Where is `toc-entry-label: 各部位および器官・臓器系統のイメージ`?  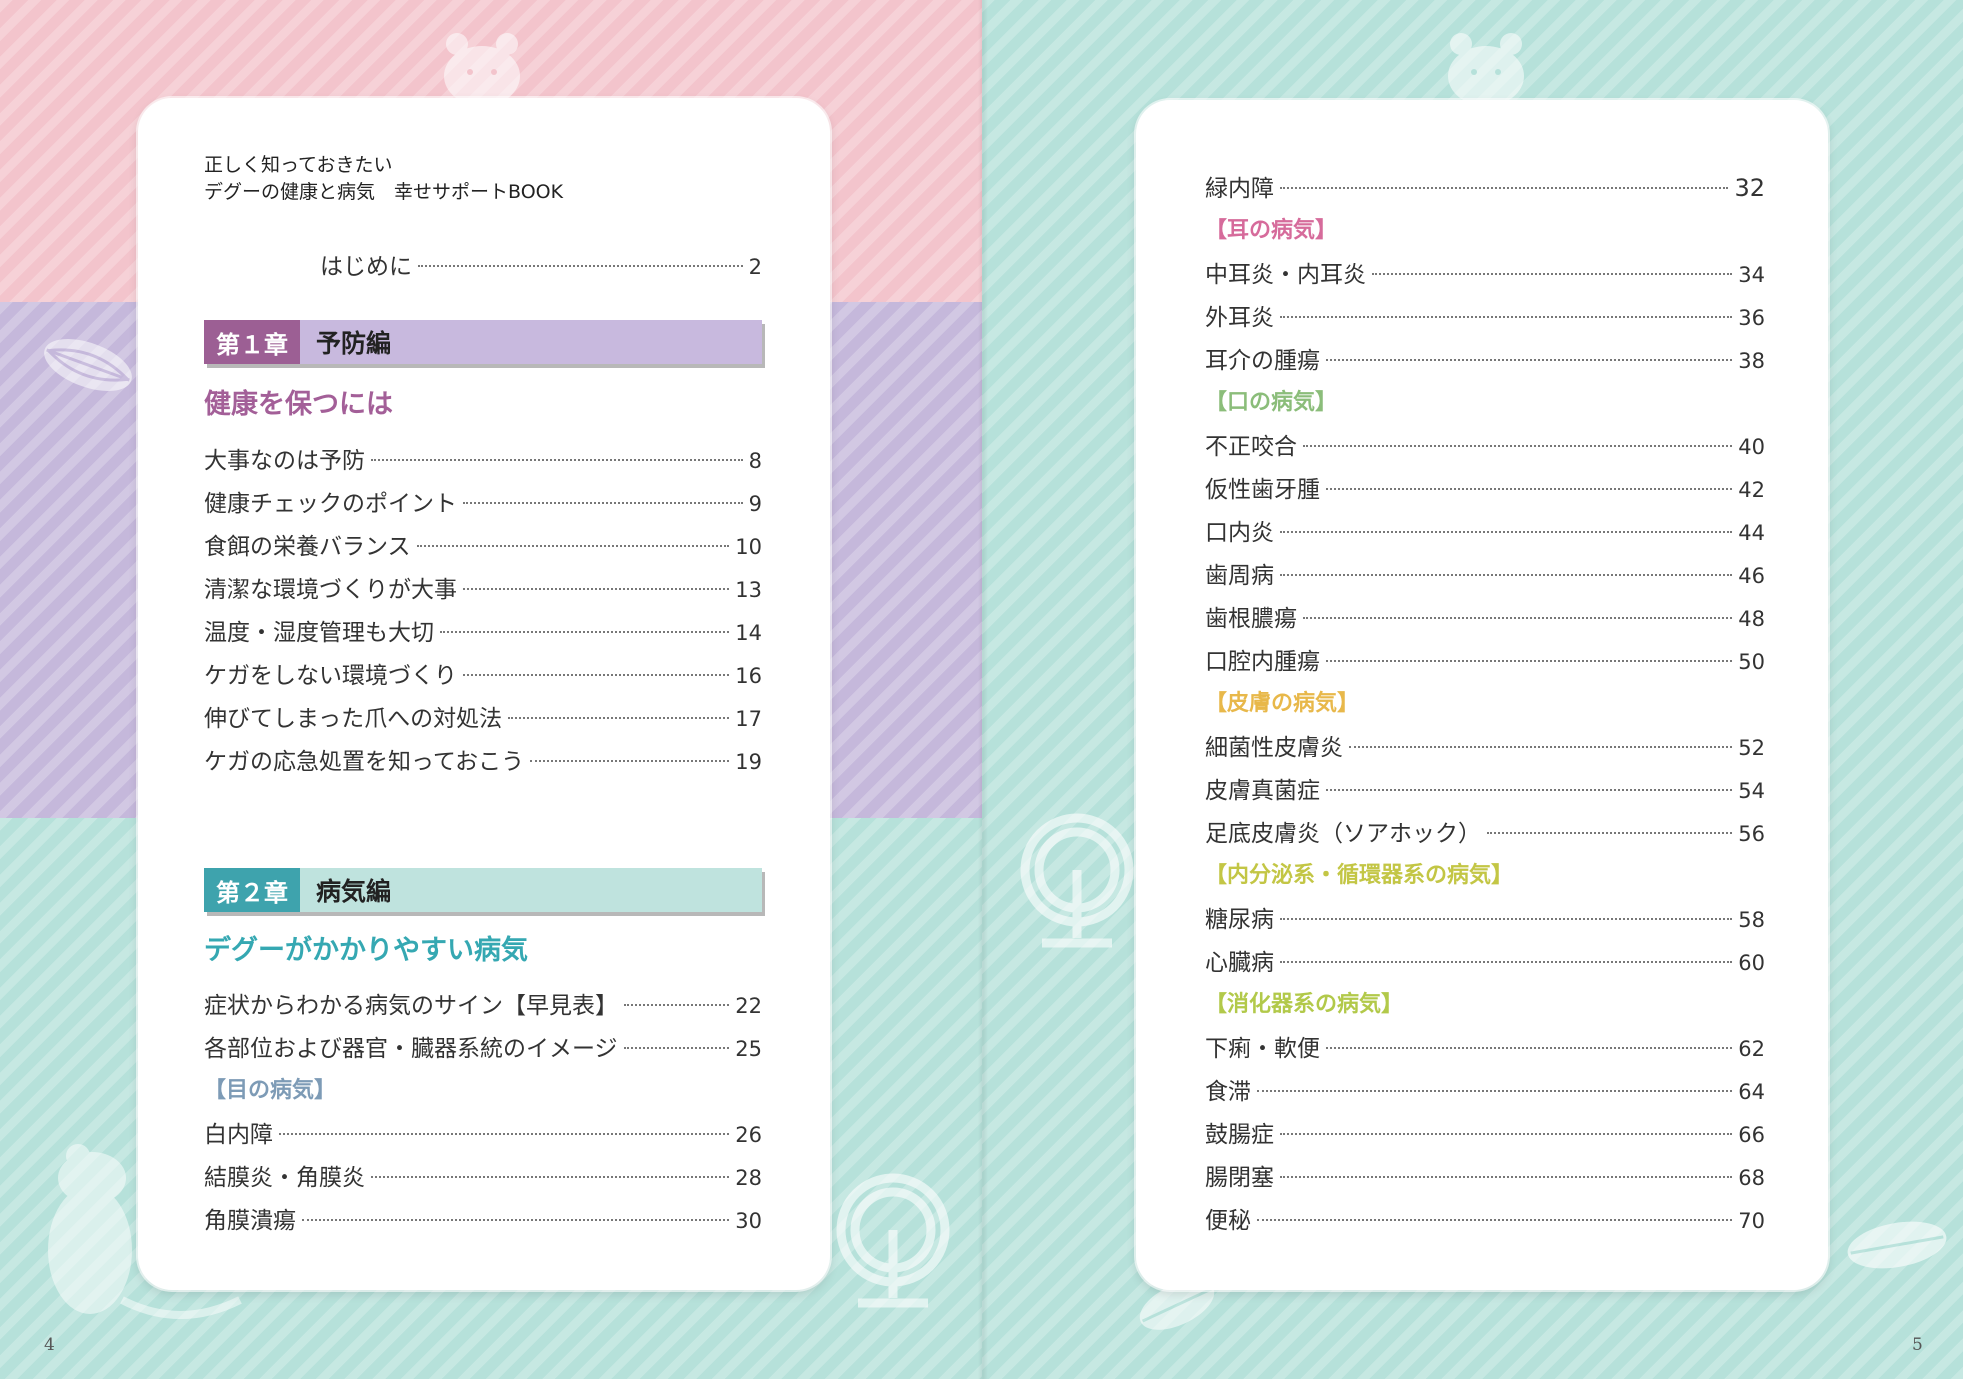
toc-entry-label: 各部位および器官・臓器系統のイメージ is located at coordinates (411, 1049).